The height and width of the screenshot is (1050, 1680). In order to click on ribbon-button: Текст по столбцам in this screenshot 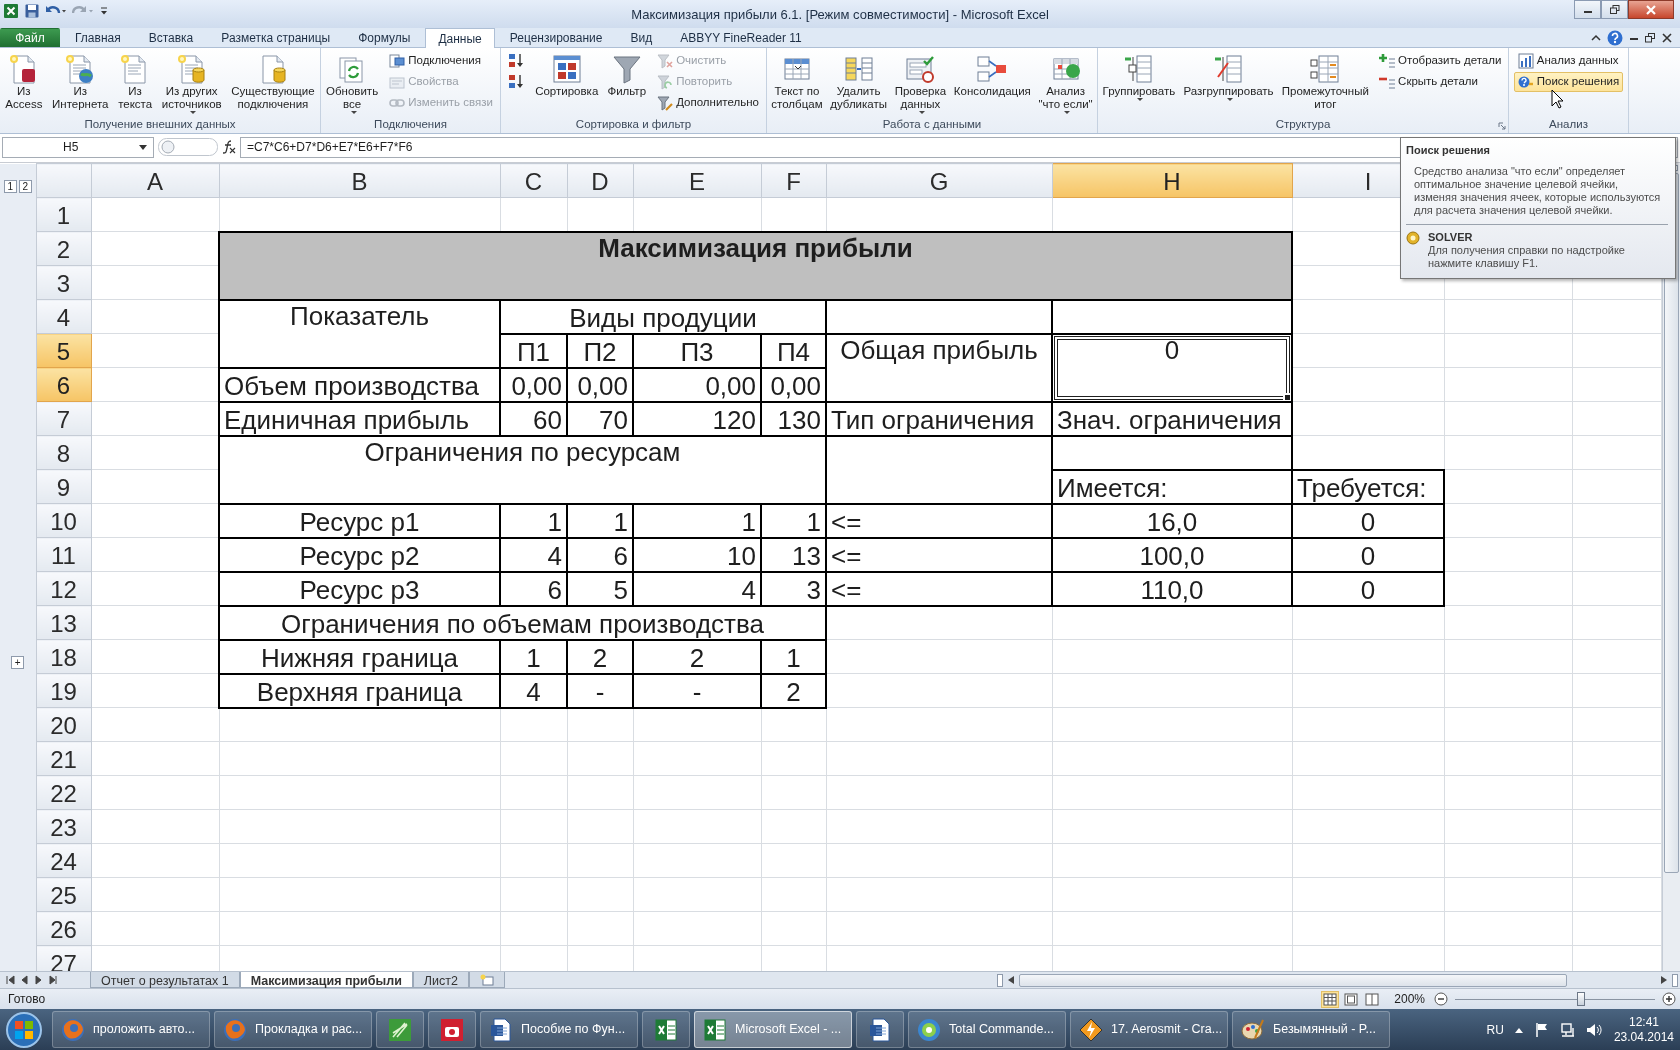, I will do `click(797, 82)`.